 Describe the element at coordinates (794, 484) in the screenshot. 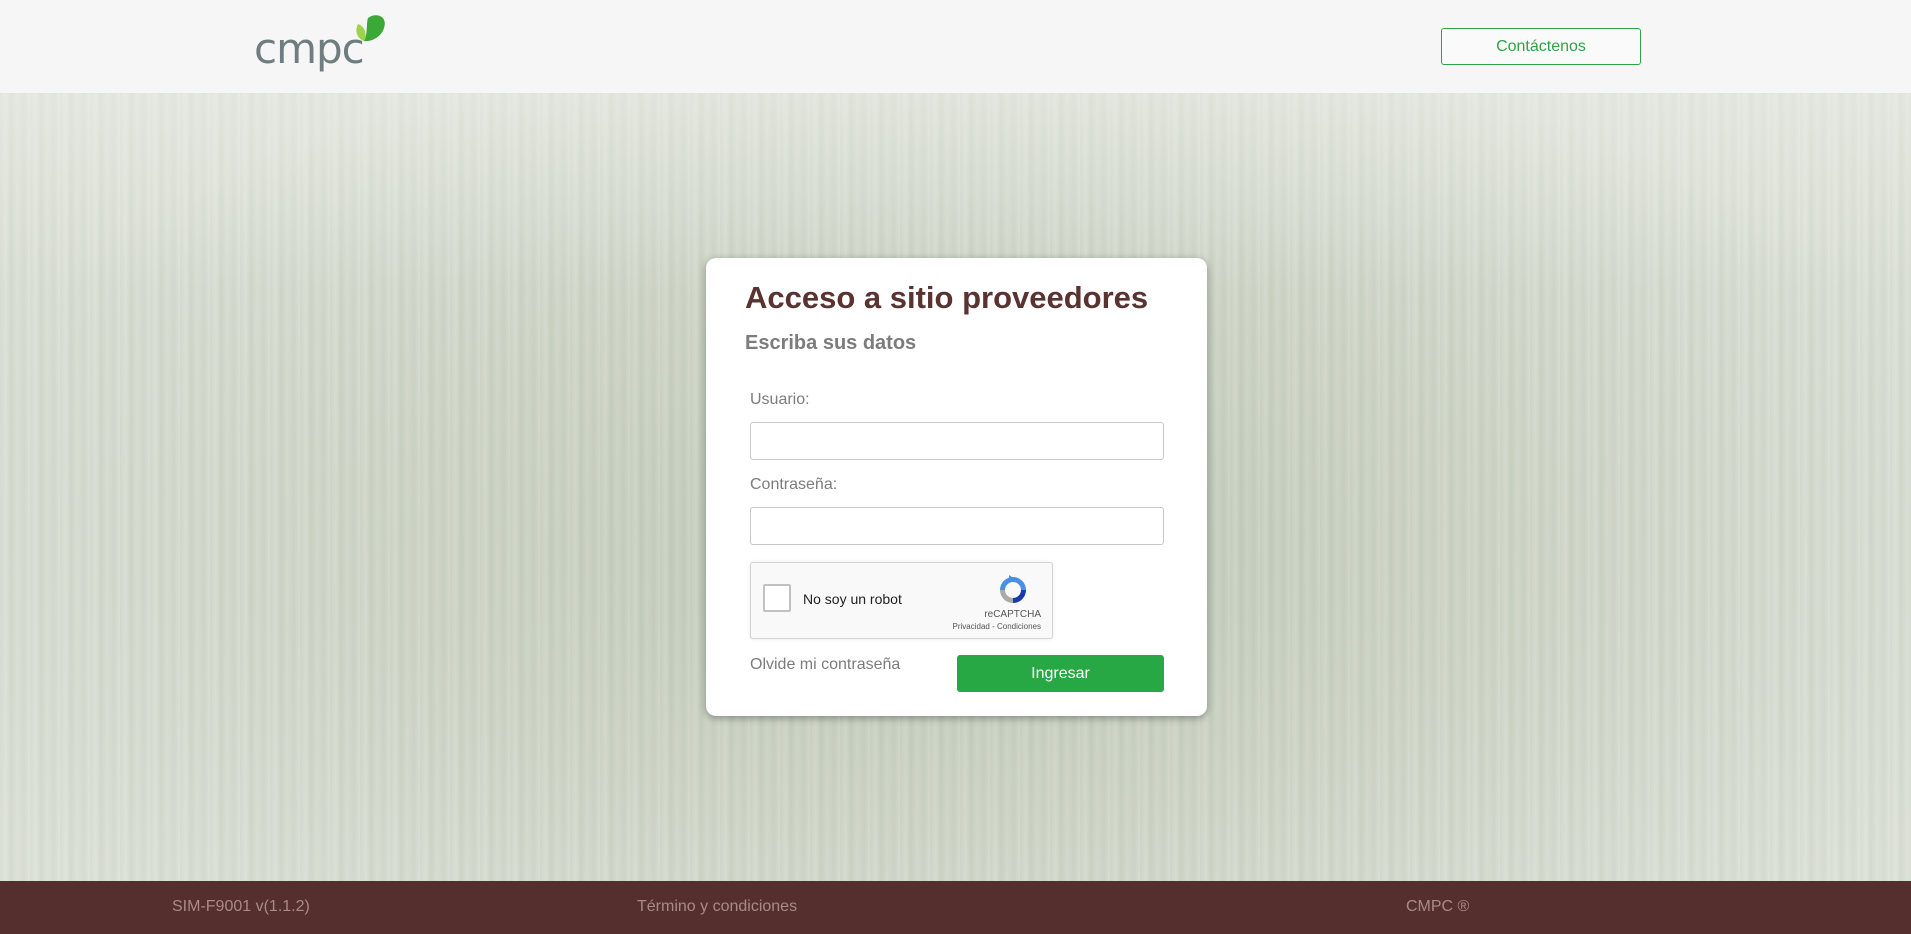

I see `password-label: Contraseña:` at that location.